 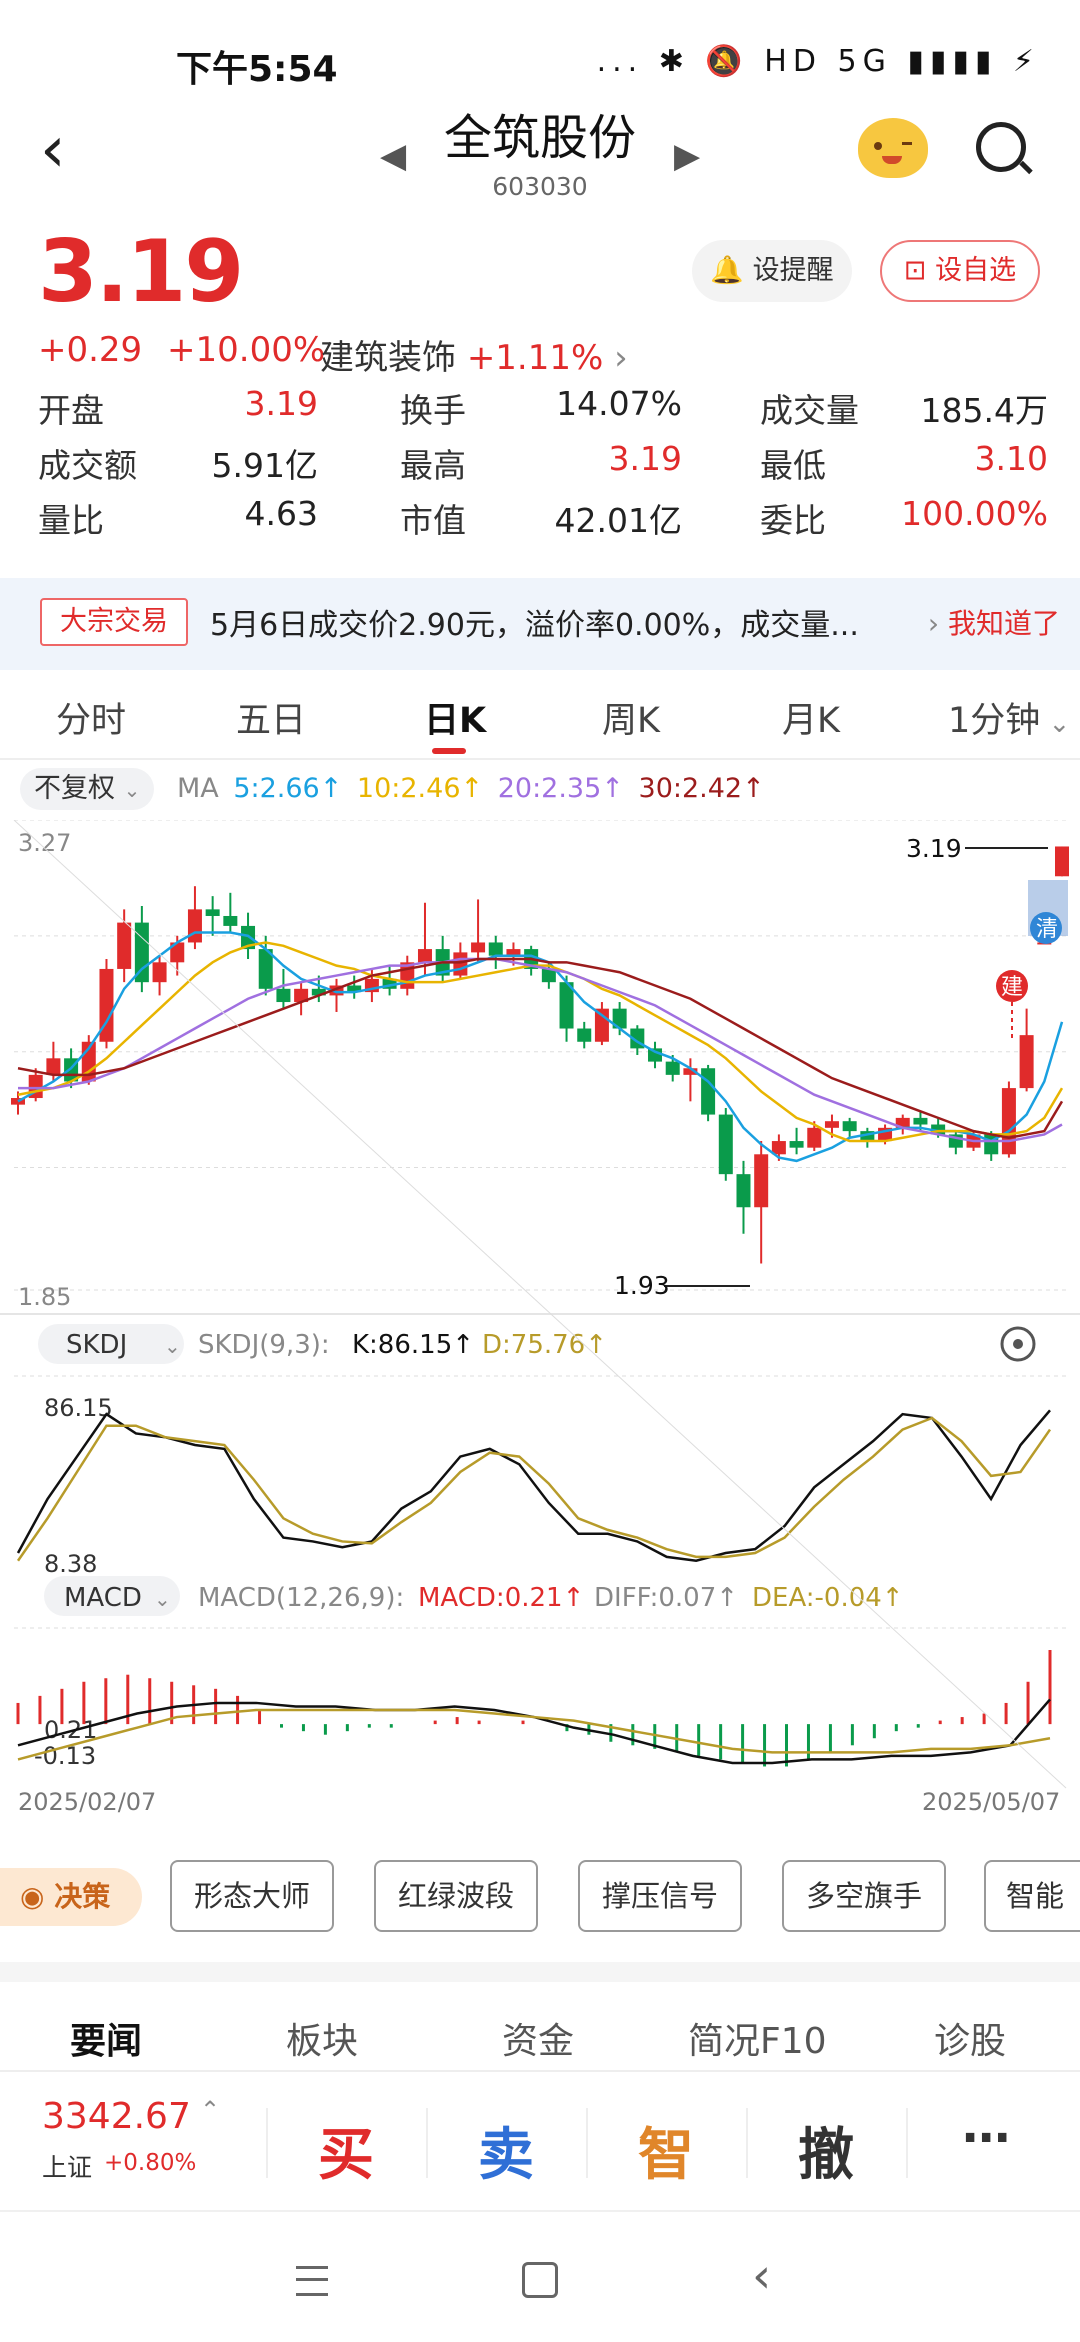 I want to click on index-change: +0.80%, so click(x=150, y=2163).